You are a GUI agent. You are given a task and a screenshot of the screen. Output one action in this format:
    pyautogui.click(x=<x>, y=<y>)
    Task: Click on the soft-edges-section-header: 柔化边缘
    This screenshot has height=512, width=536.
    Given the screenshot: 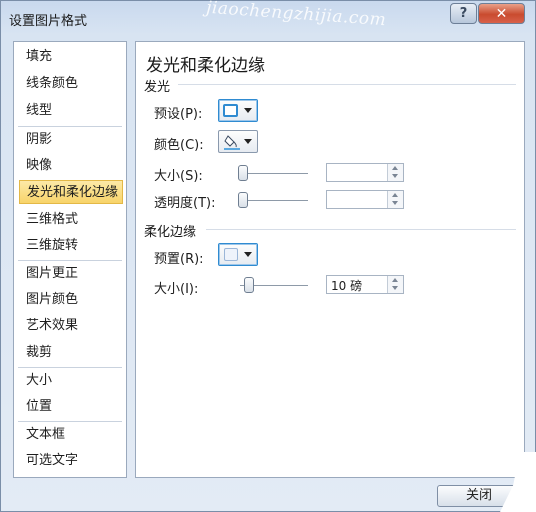 What is the action you would take?
    pyautogui.click(x=170, y=232)
    